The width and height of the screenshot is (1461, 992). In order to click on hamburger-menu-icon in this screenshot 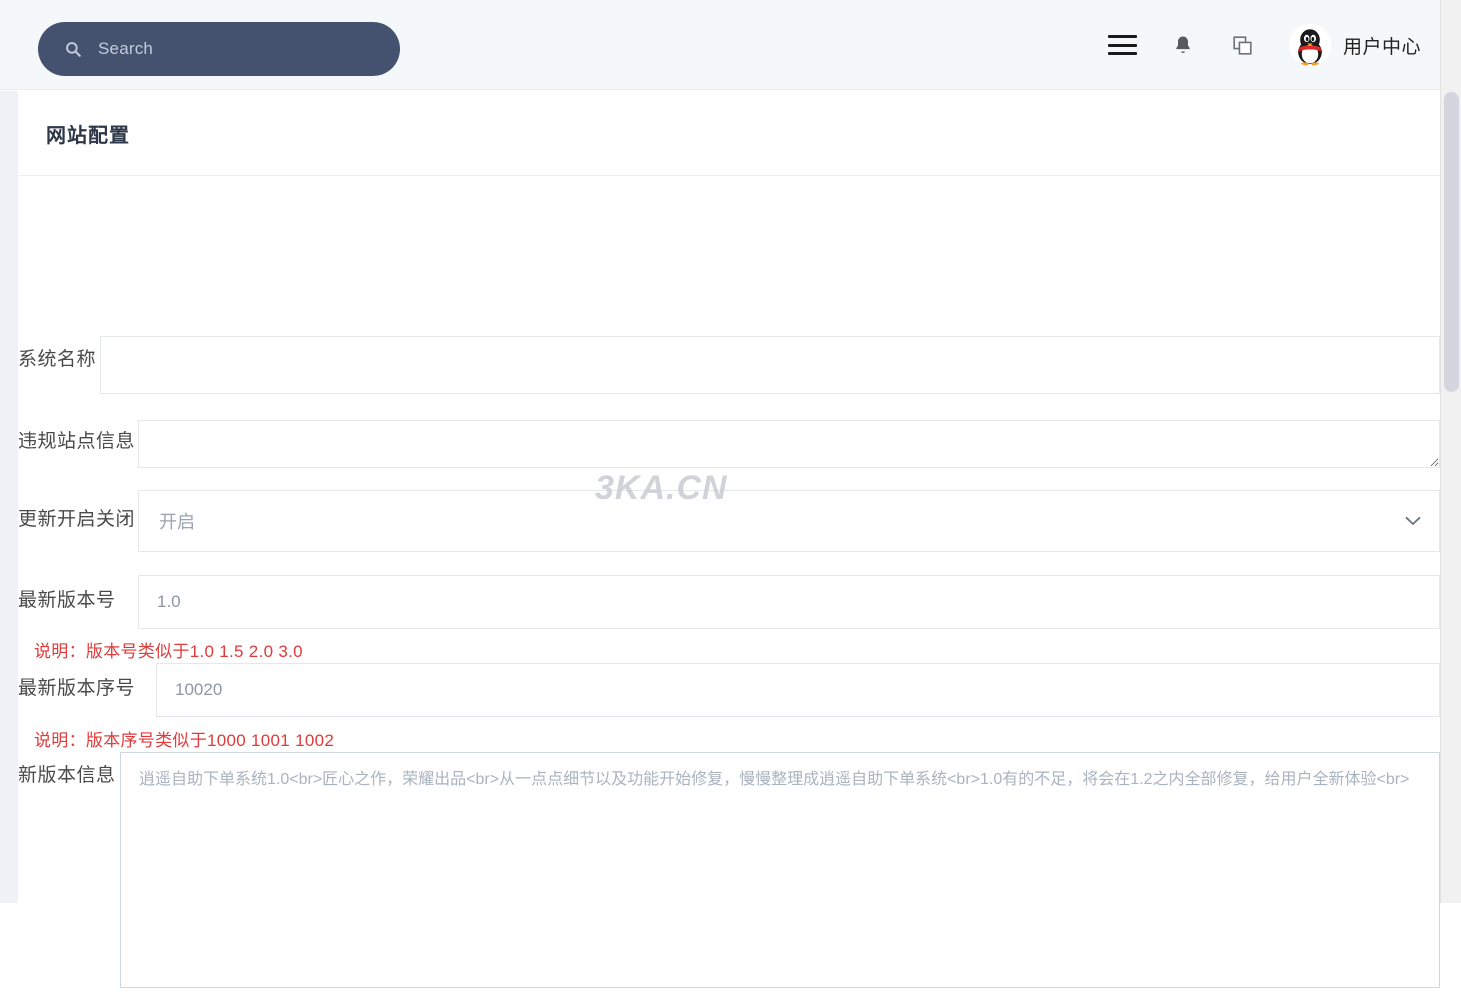, I will do `click(1123, 45)`.